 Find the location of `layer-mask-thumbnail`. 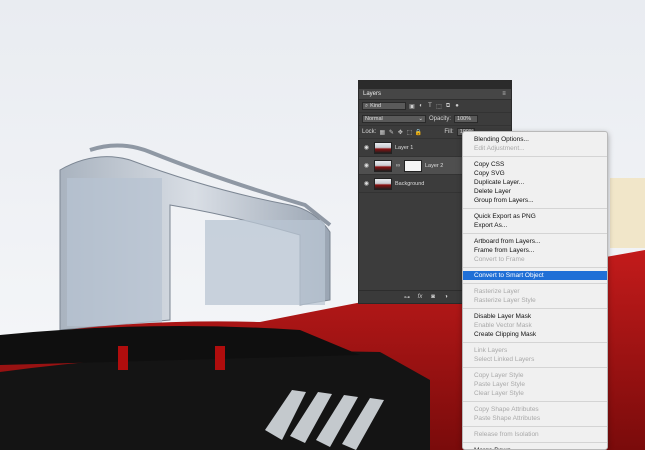

layer-mask-thumbnail is located at coordinates (413, 165).